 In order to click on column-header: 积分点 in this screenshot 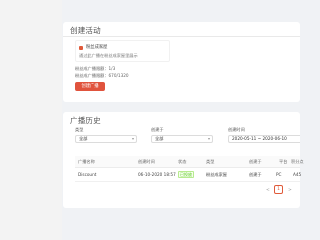, I will do `click(297, 161)`.